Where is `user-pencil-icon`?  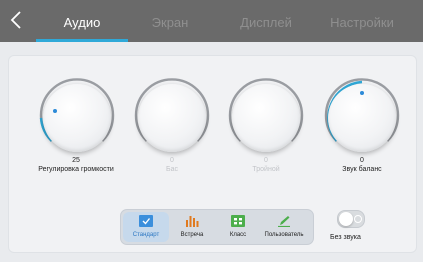
user-pencil-icon is located at coordinates (284, 221).